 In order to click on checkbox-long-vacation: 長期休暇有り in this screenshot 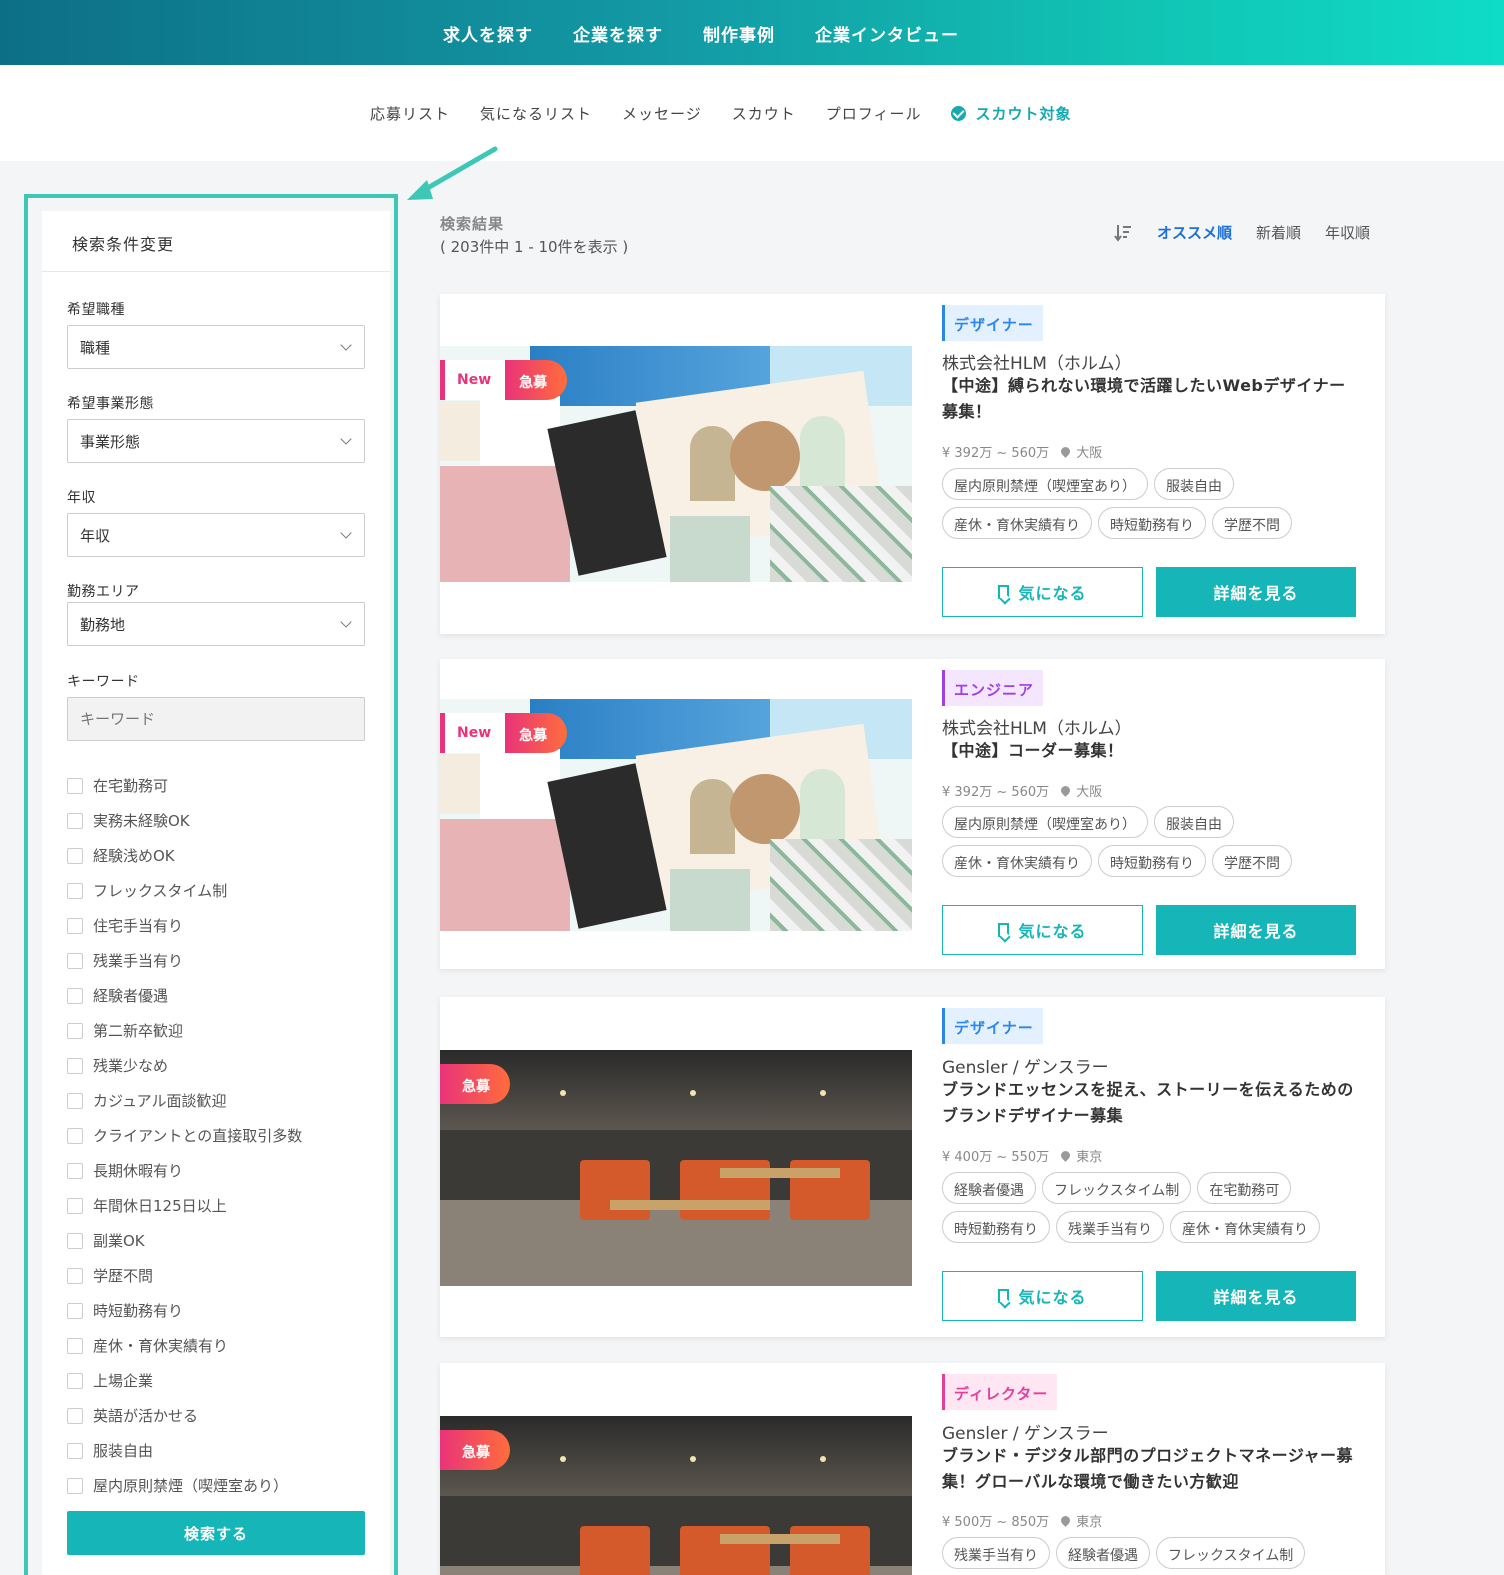, I will do `click(184, 1170)`.